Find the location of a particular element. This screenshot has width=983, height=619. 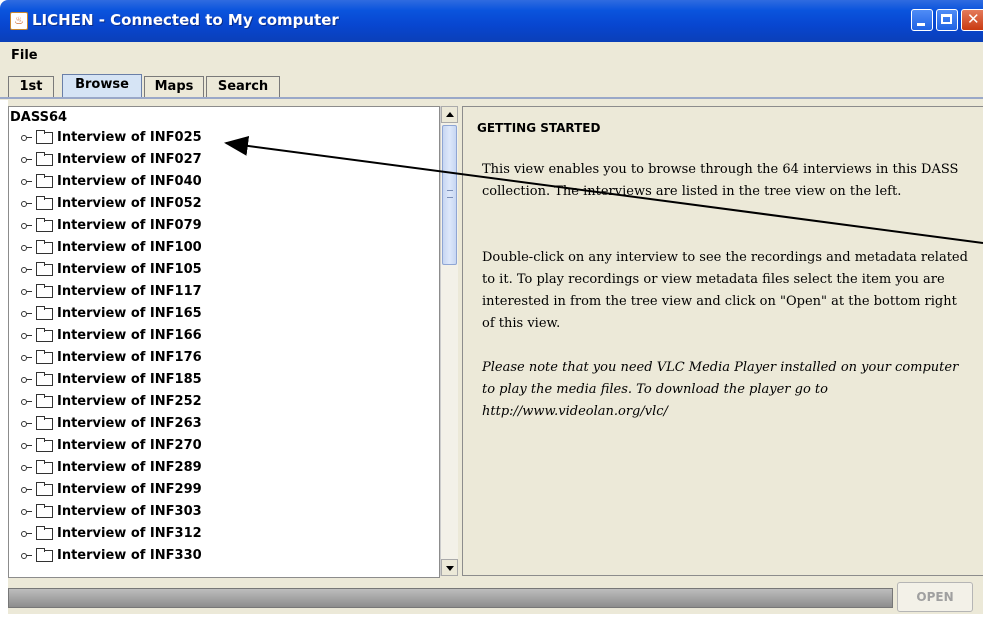

annotation-arrow-icon is located at coordinates (603, 189).